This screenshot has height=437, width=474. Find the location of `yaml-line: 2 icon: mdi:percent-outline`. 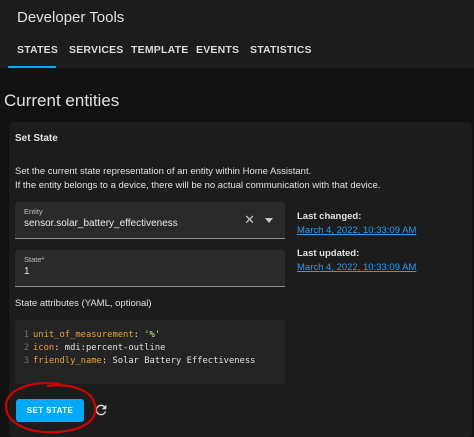

yaml-line: 2 icon: mdi:percent-outline is located at coordinates (150, 349).